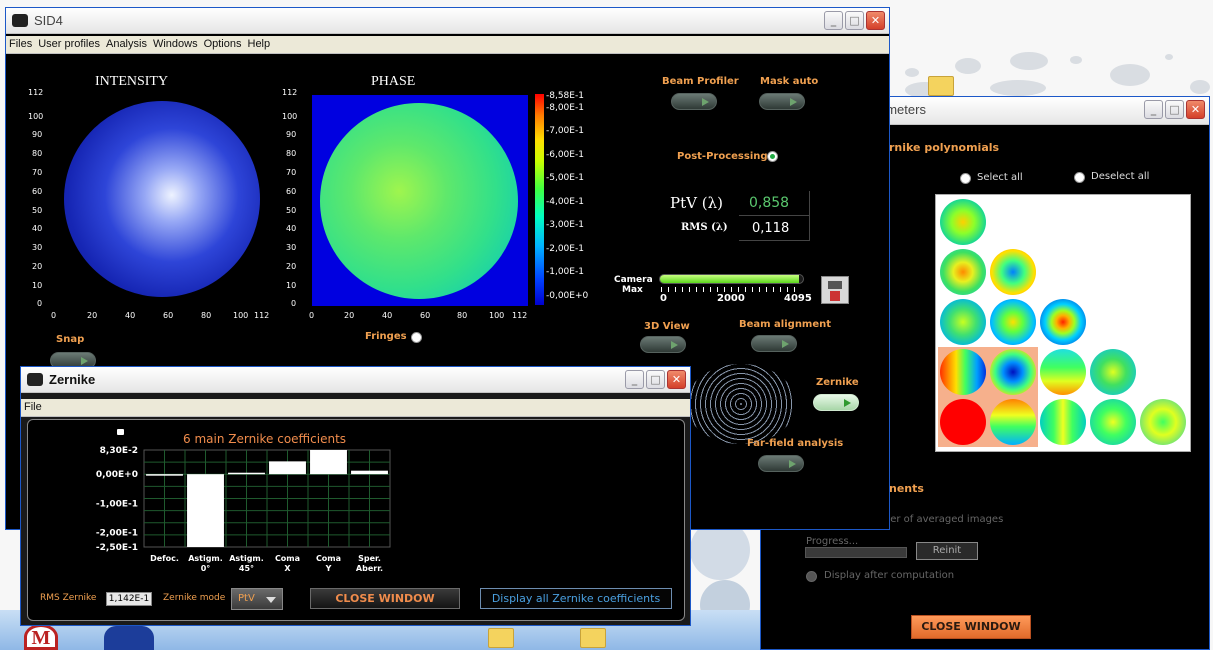  What do you see at coordinates (72, 379) in the screenshot?
I see `zernike-window-title: Zernike` at bounding box center [72, 379].